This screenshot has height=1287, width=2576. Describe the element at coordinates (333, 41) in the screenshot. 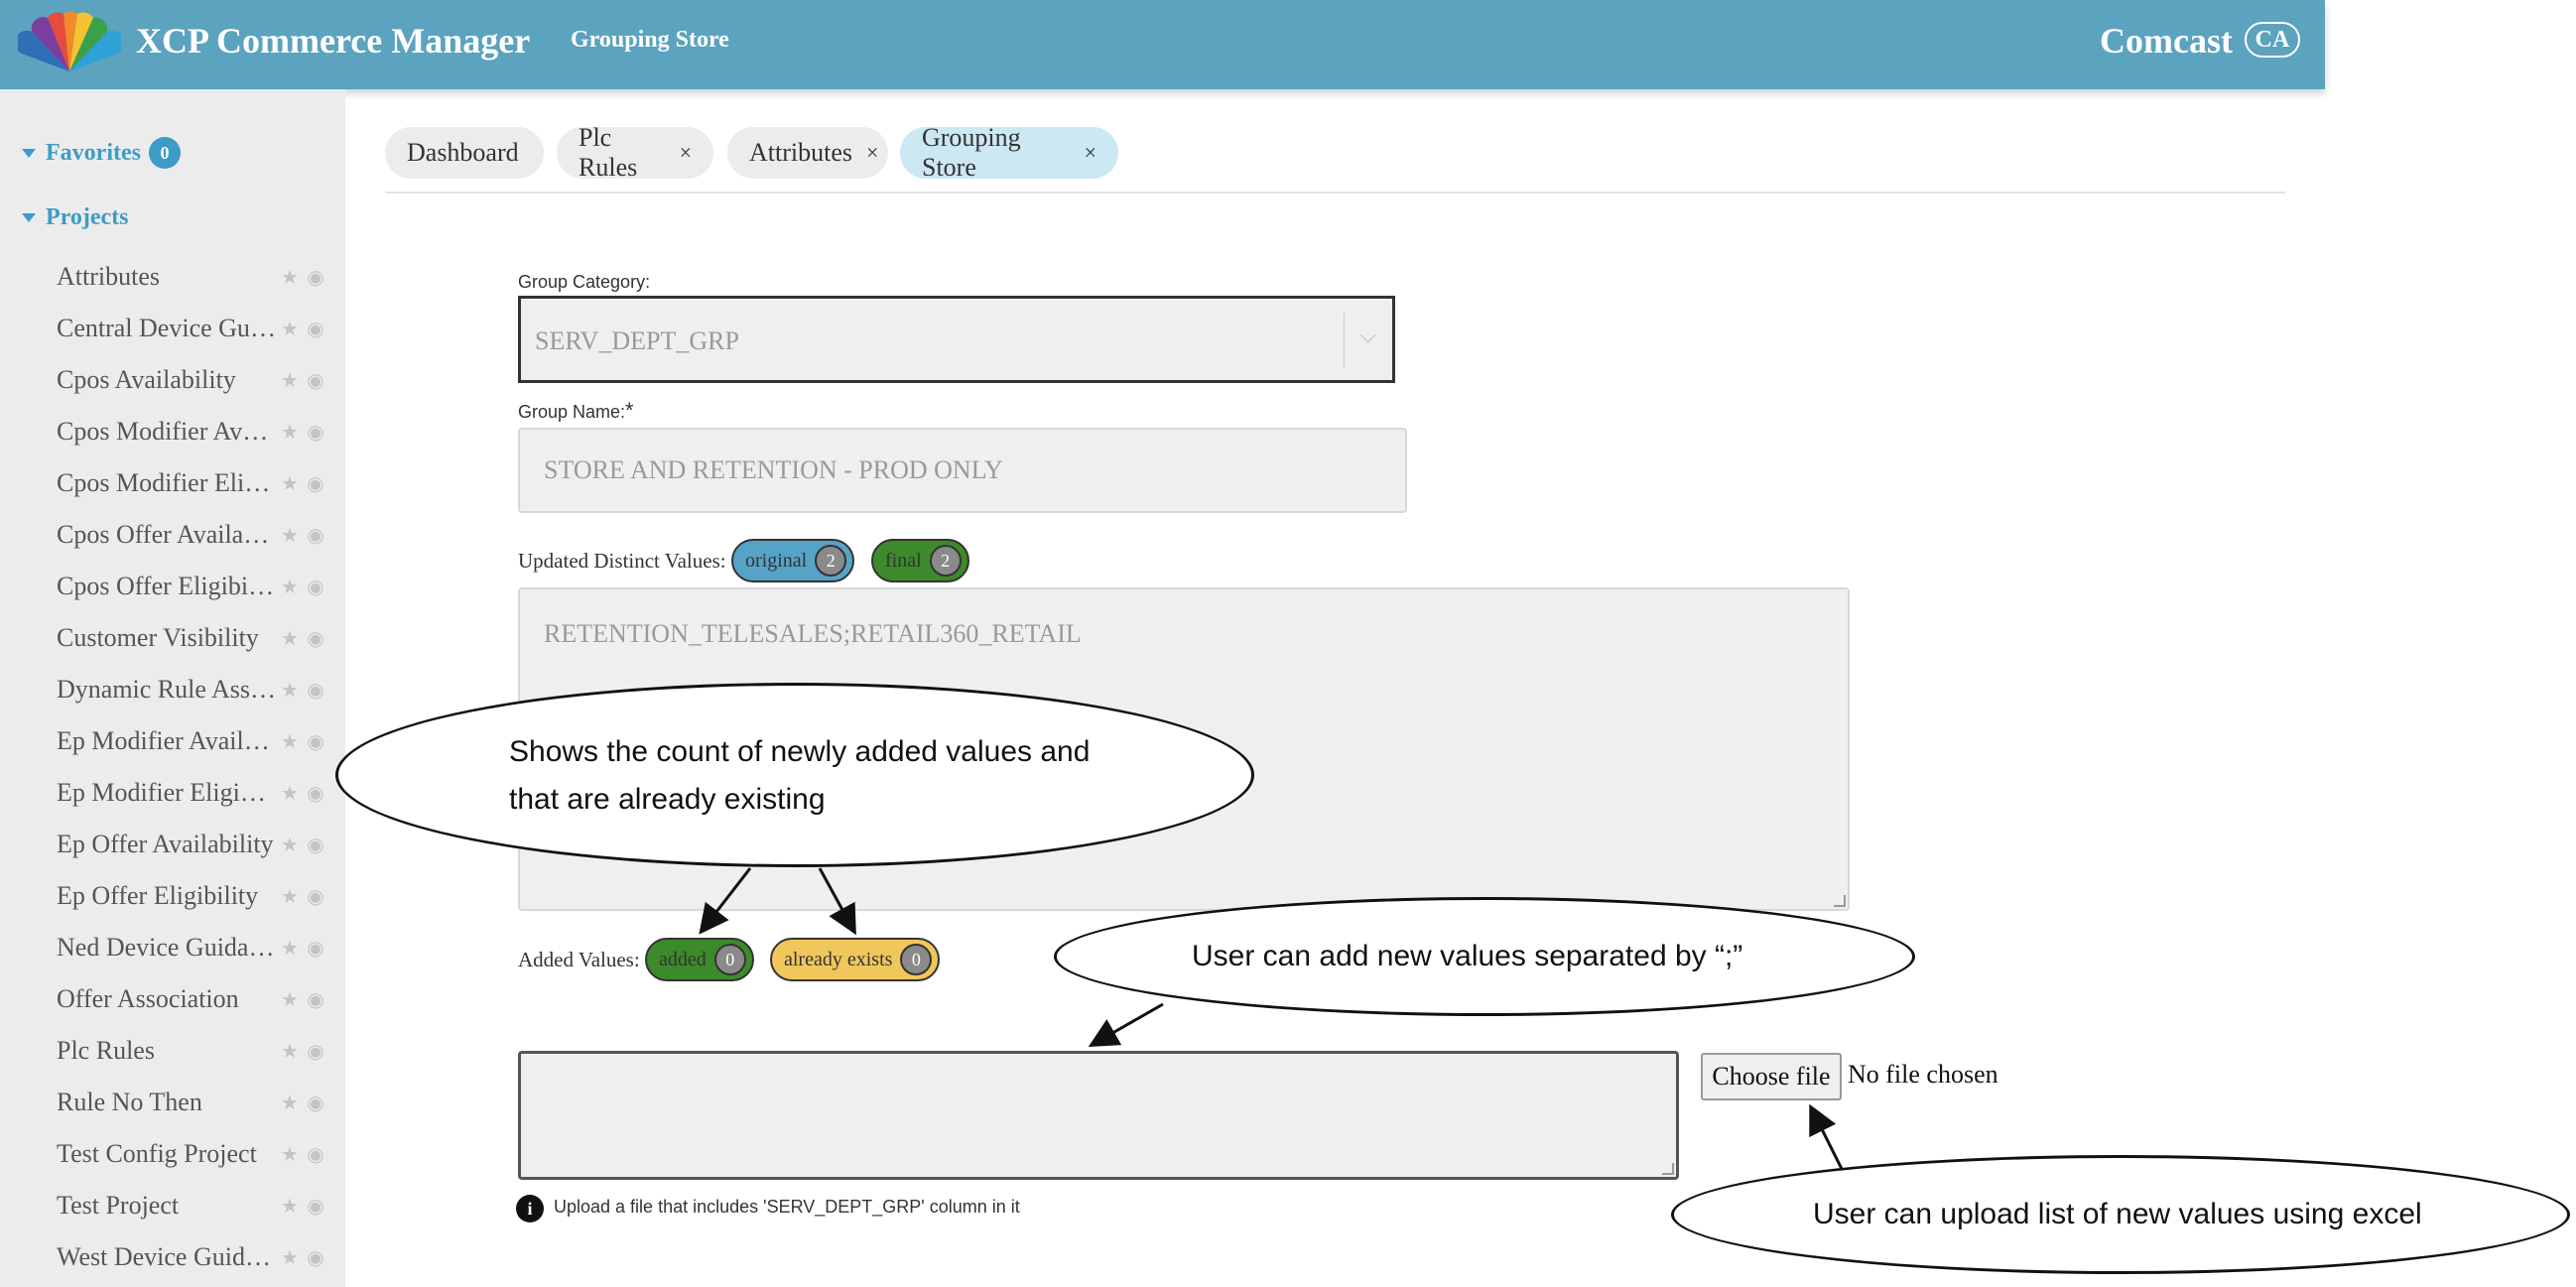

I see `app-title: XCP Commerce Manager` at that location.